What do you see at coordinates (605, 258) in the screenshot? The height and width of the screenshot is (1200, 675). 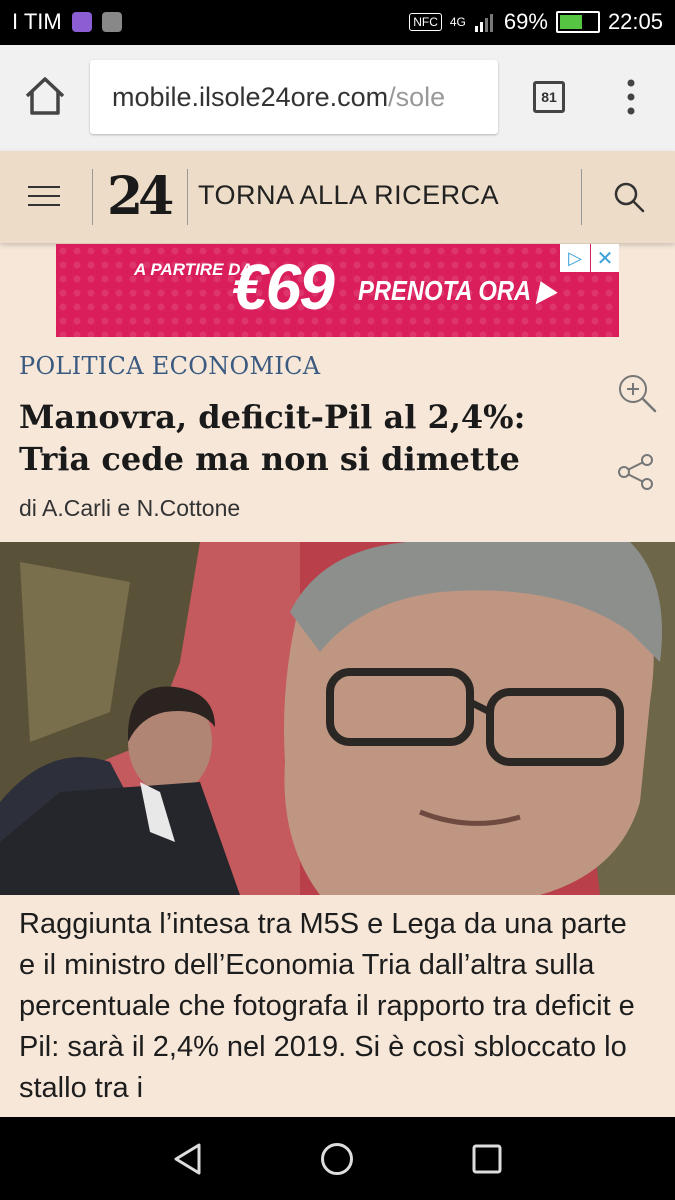 I see `ad-close-icon: ✕` at bounding box center [605, 258].